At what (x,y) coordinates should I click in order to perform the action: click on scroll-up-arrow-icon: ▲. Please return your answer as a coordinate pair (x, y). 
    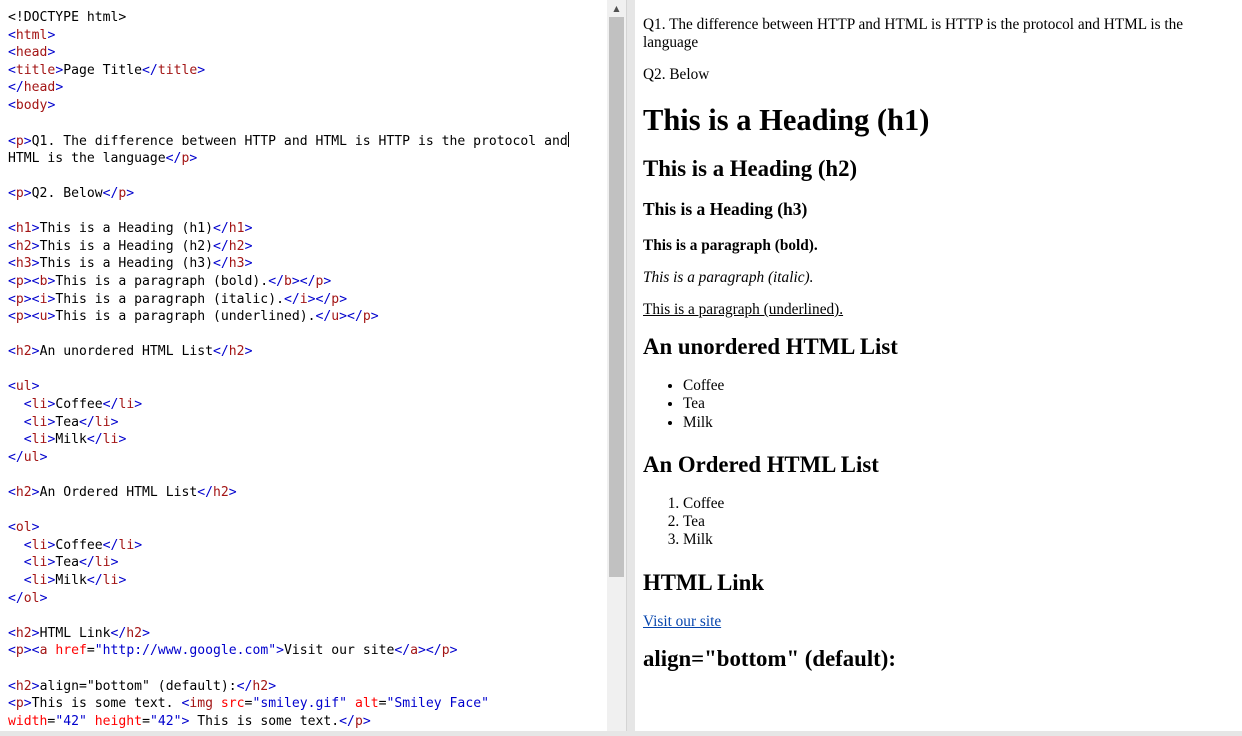
    Looking at the image, I should click on (616, 8).